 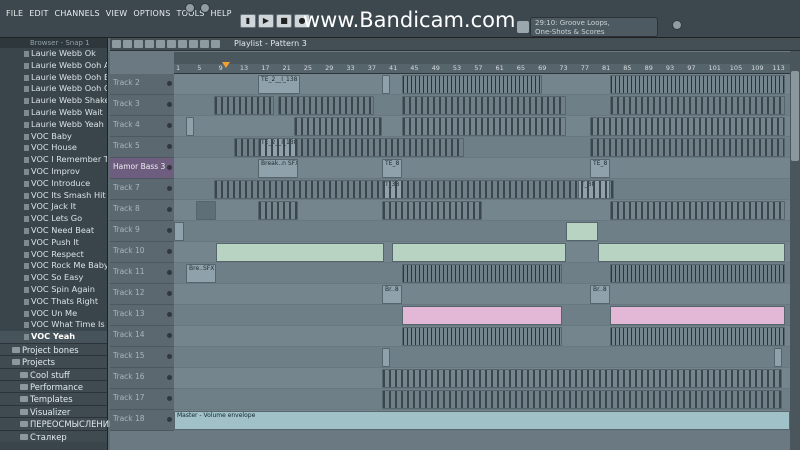 What do you see at coordinates (127, 44) in the screenshot?
I see `paint-tool-icon` at bounding box center [127, 44].